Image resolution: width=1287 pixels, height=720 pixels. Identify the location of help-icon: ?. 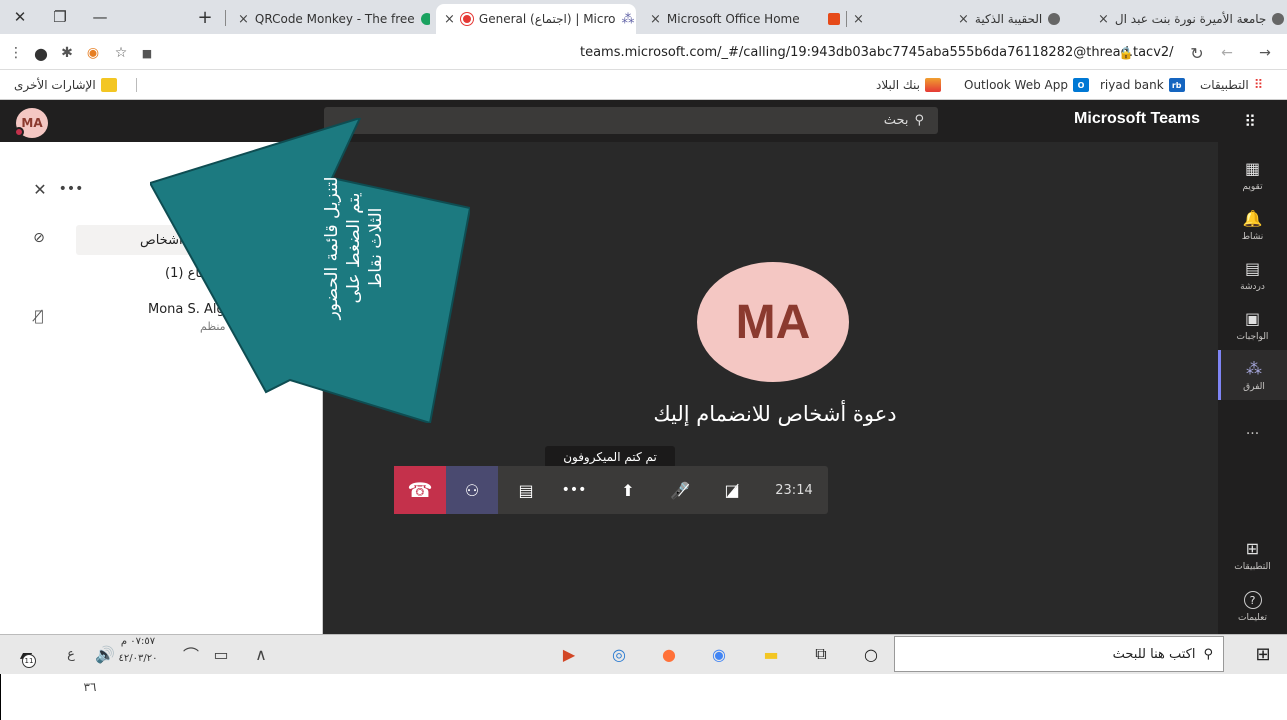
(1252, 600).